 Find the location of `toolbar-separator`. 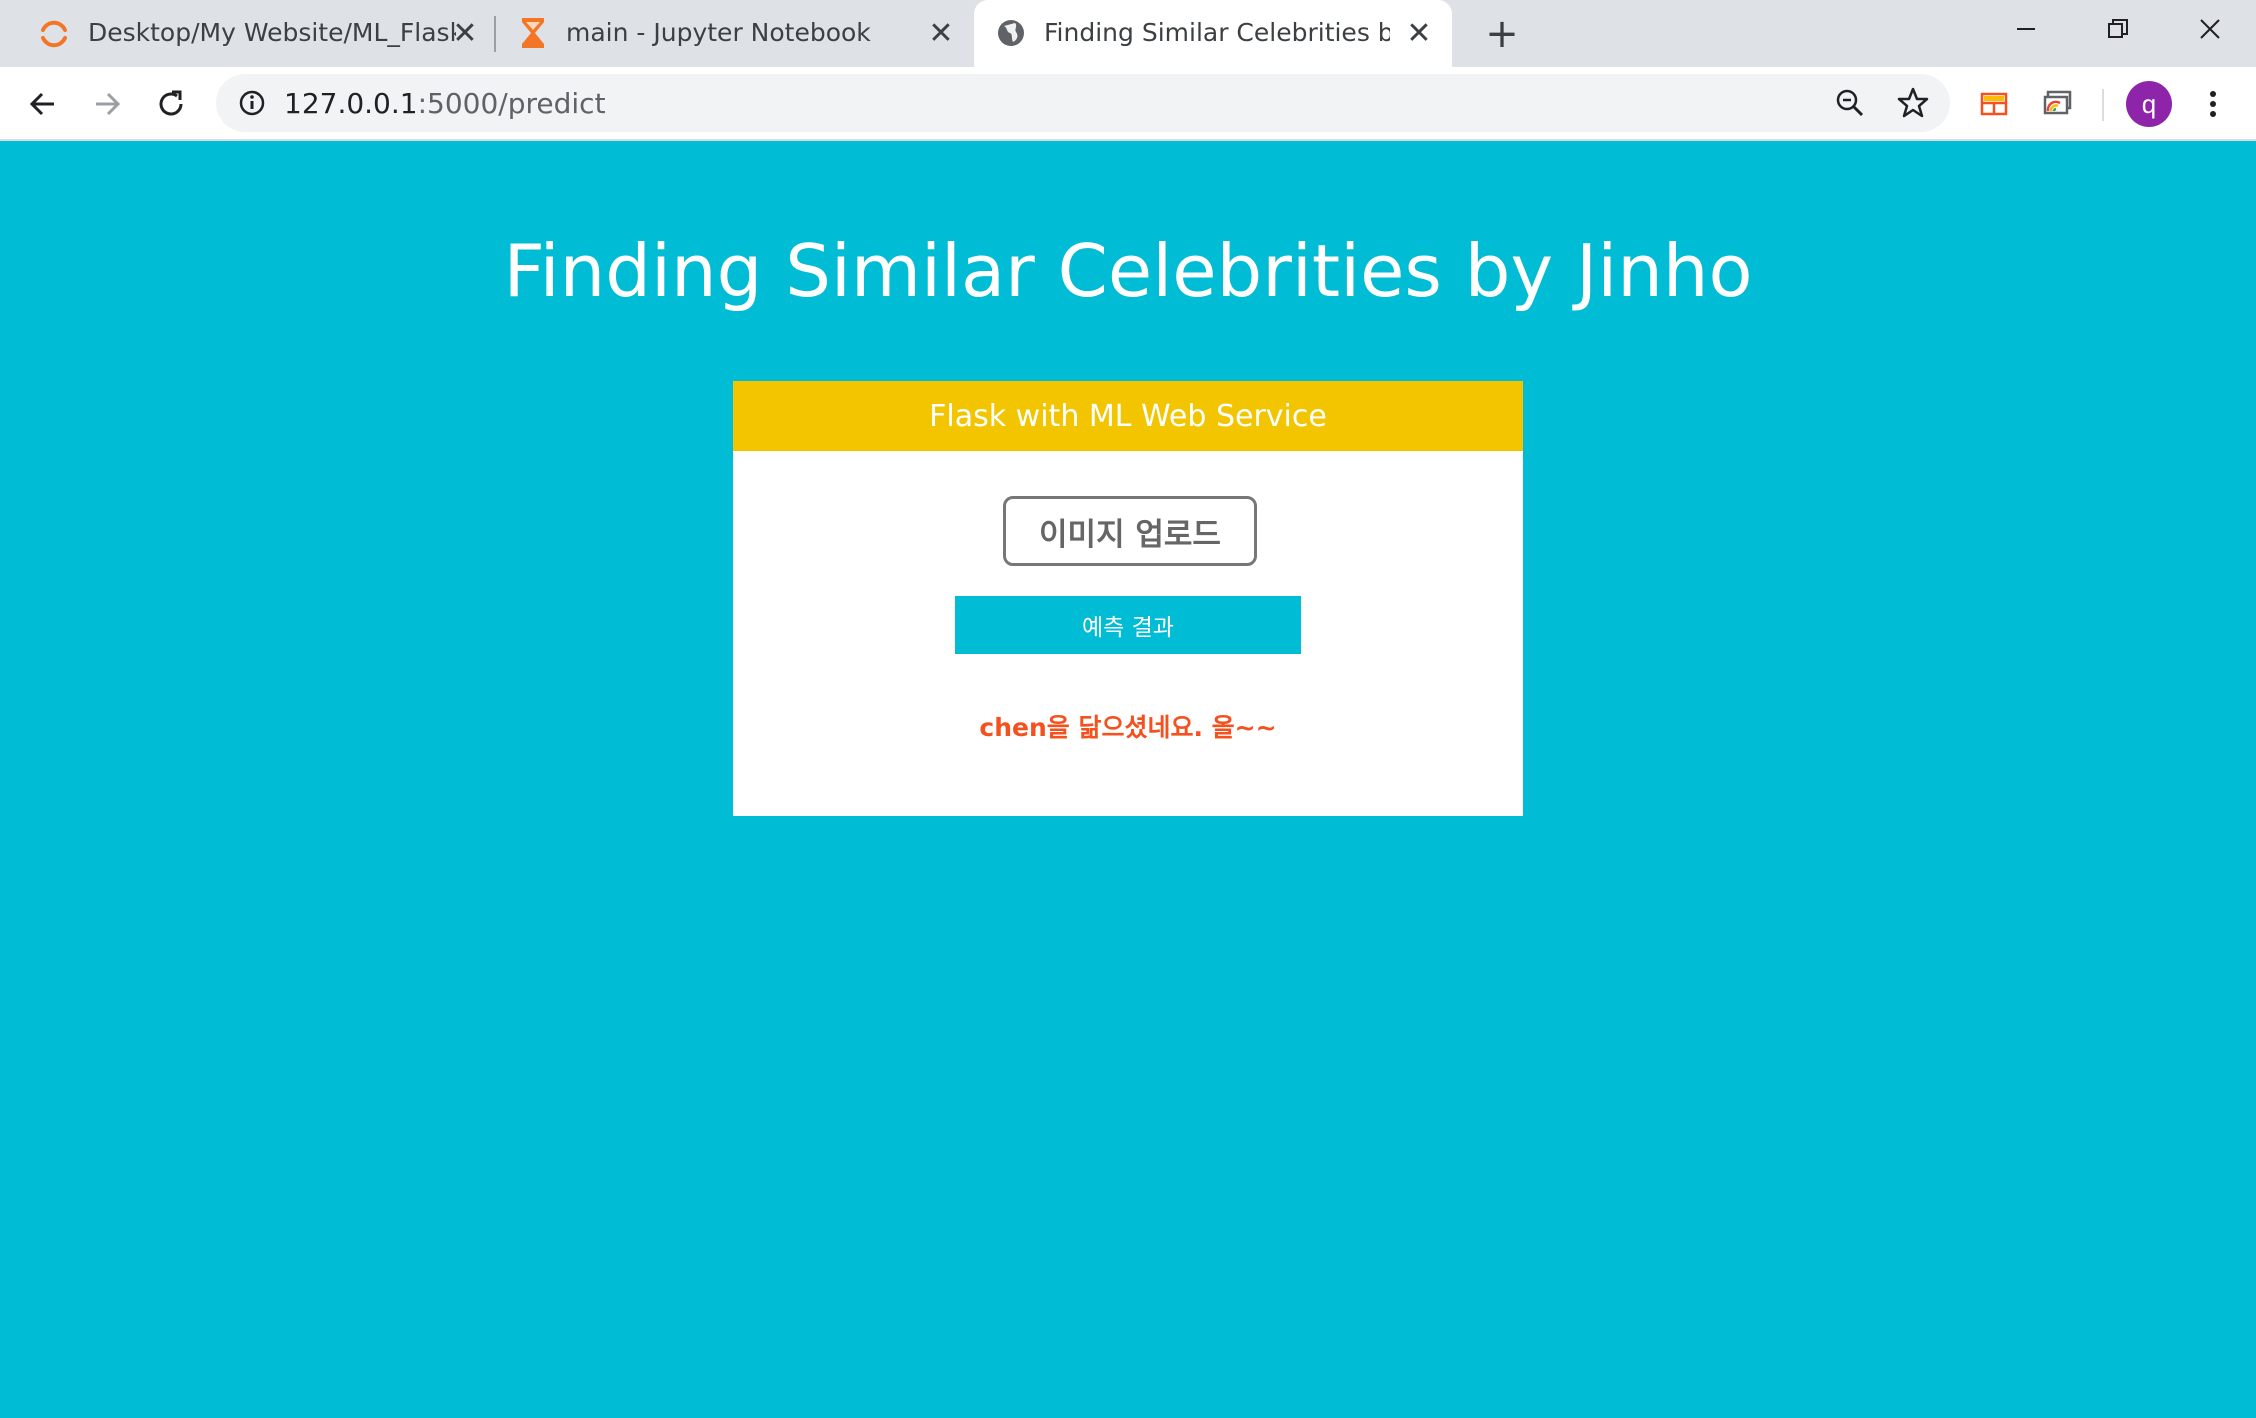

toolbar-separator is located at coordinates (2103, 105).